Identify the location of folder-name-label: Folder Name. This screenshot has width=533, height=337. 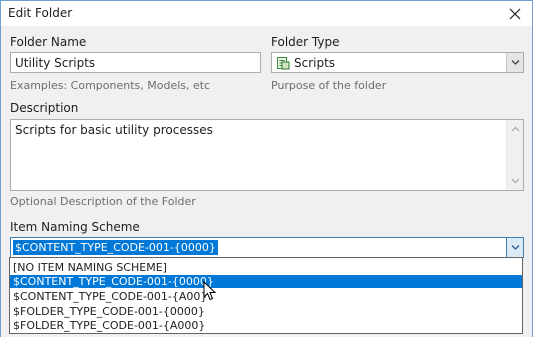
(48, 42).